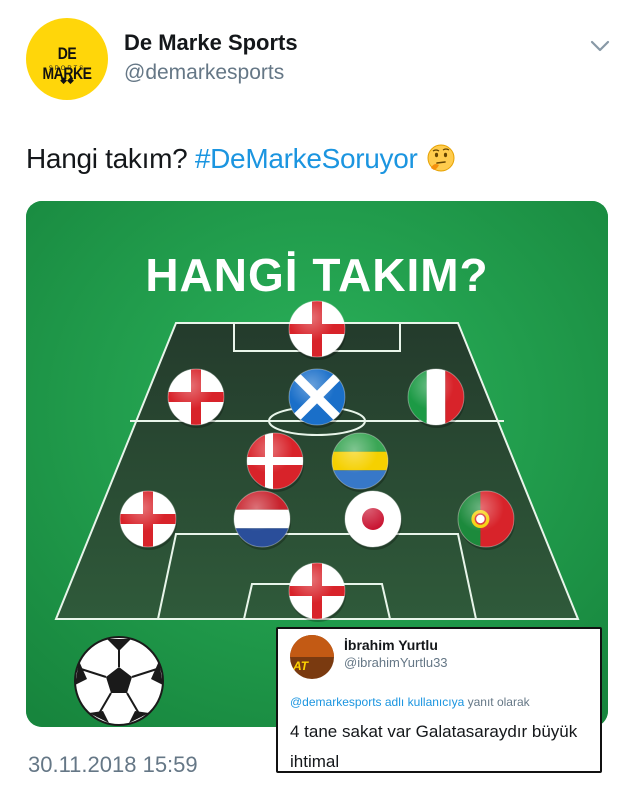 The height and width of the screenshot is (787, 635). What do you see at coordinates (204, 73) in the screenshot?
I see `user-handle: @demarkesports` at bounding box center [204, 73].